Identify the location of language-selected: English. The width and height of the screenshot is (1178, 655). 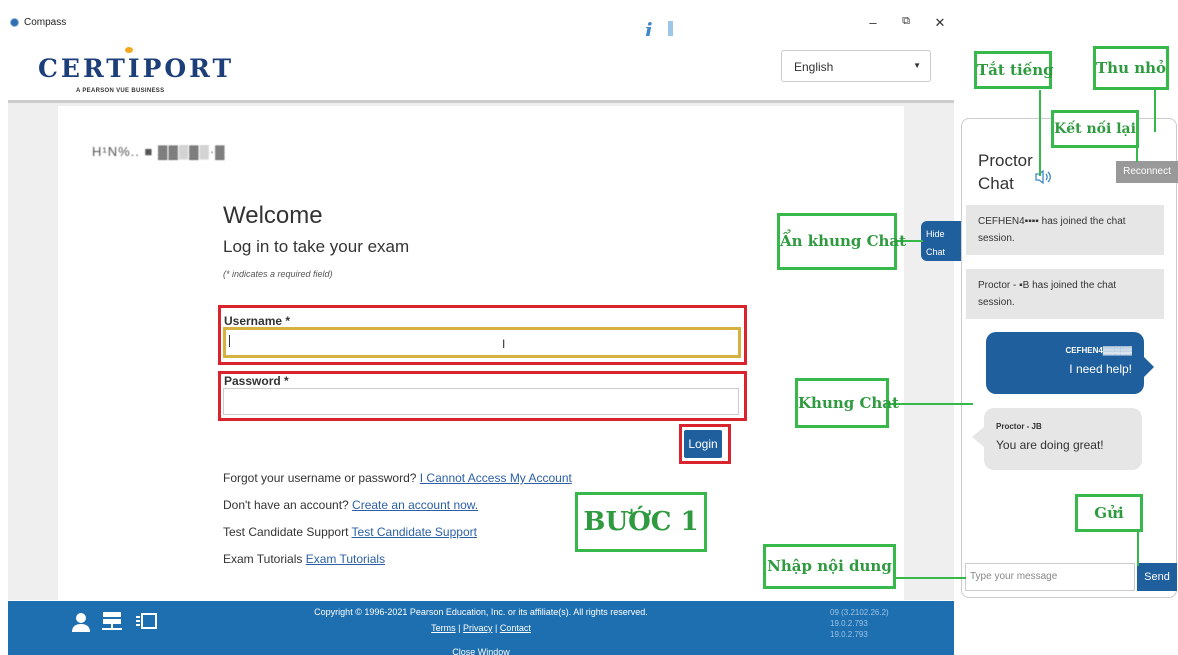
(814, 67).